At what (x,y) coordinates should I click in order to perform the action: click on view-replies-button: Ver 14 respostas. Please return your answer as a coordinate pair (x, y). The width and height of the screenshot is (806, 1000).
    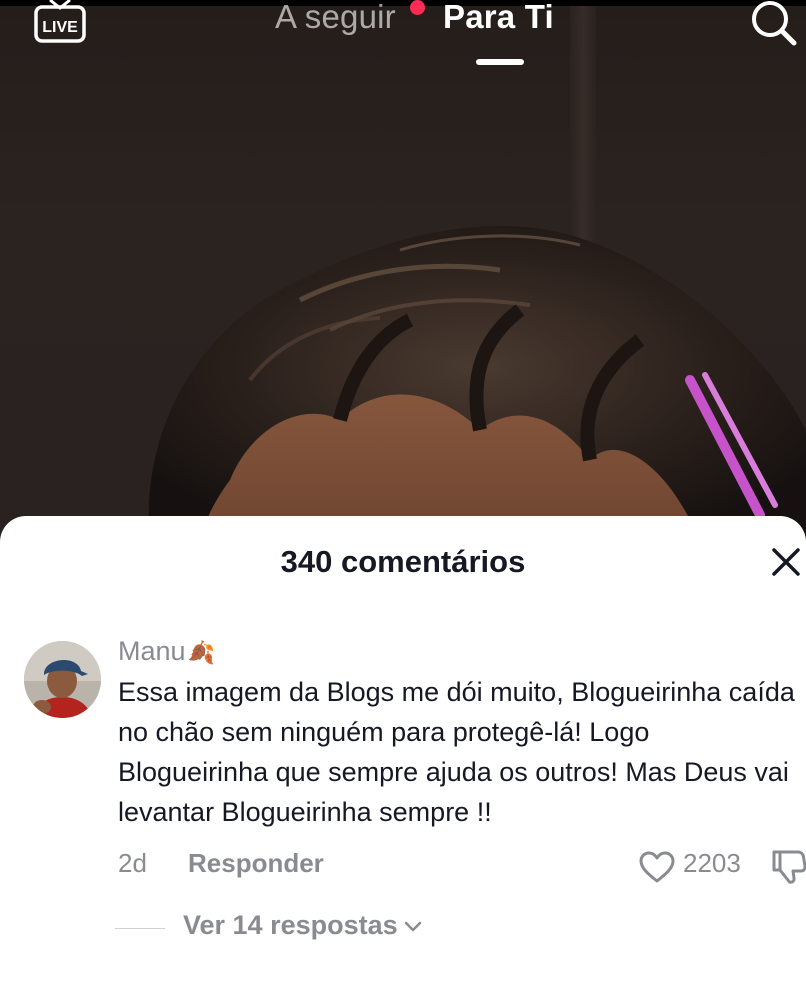
    Looking at the image, I should click on (302, 925).